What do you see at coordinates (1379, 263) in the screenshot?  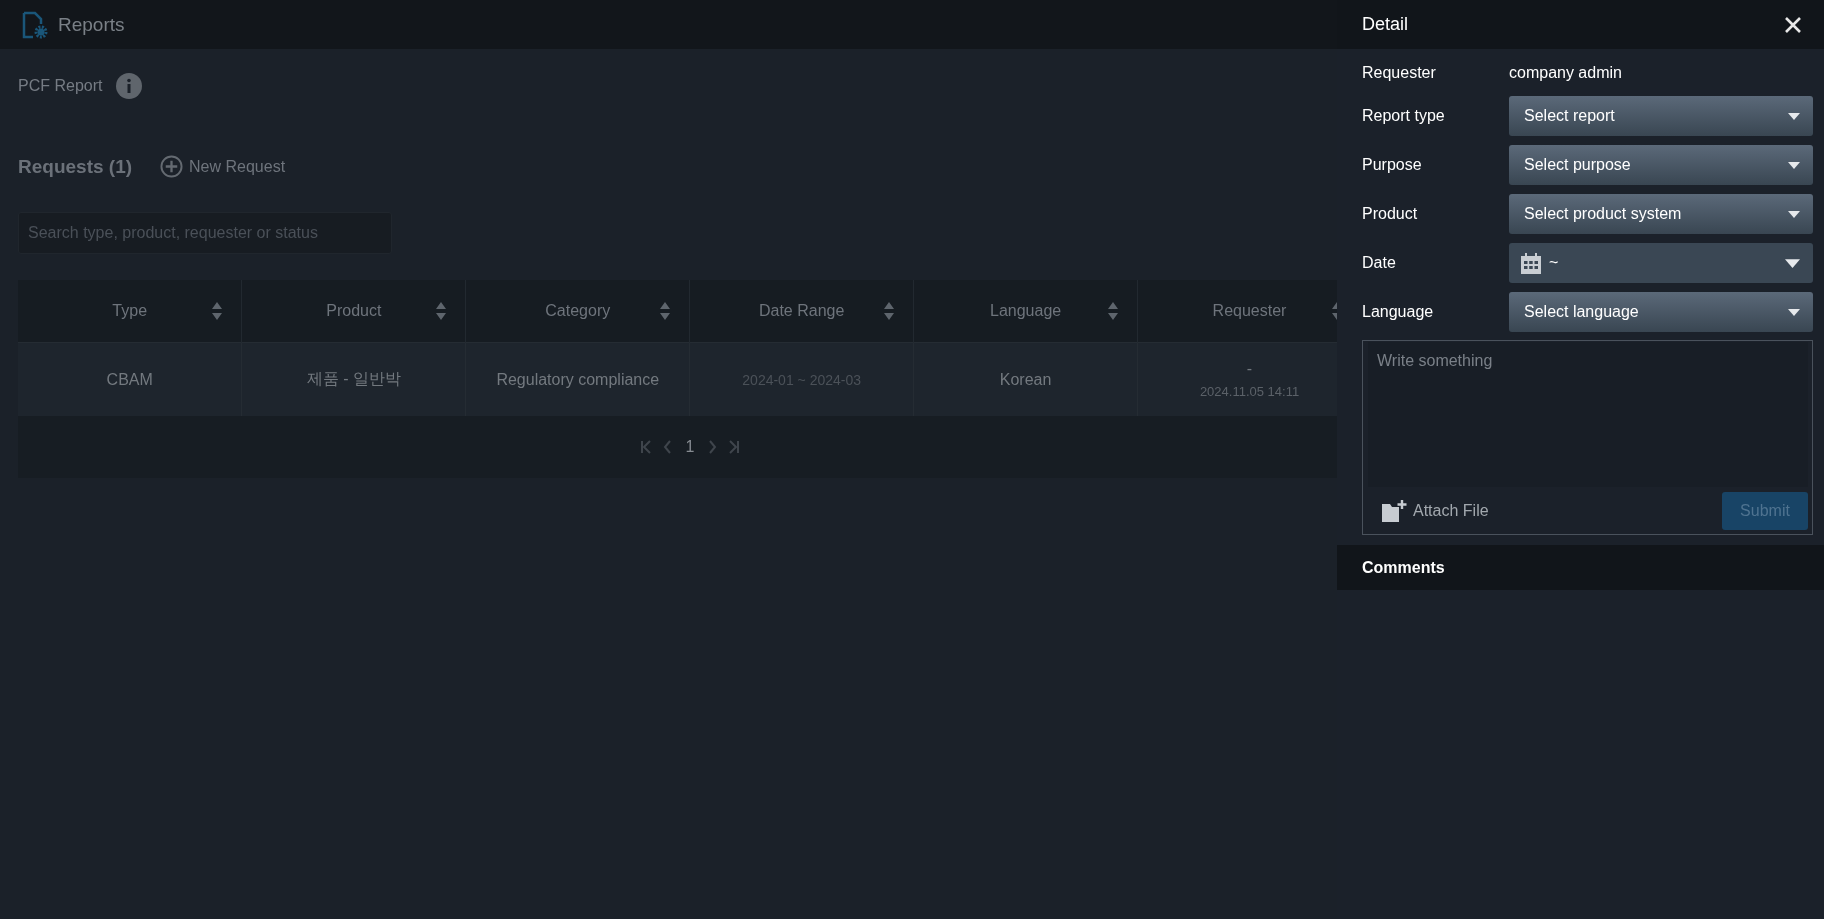 I see `field-label: Date` at bounding box center [1379, 263].